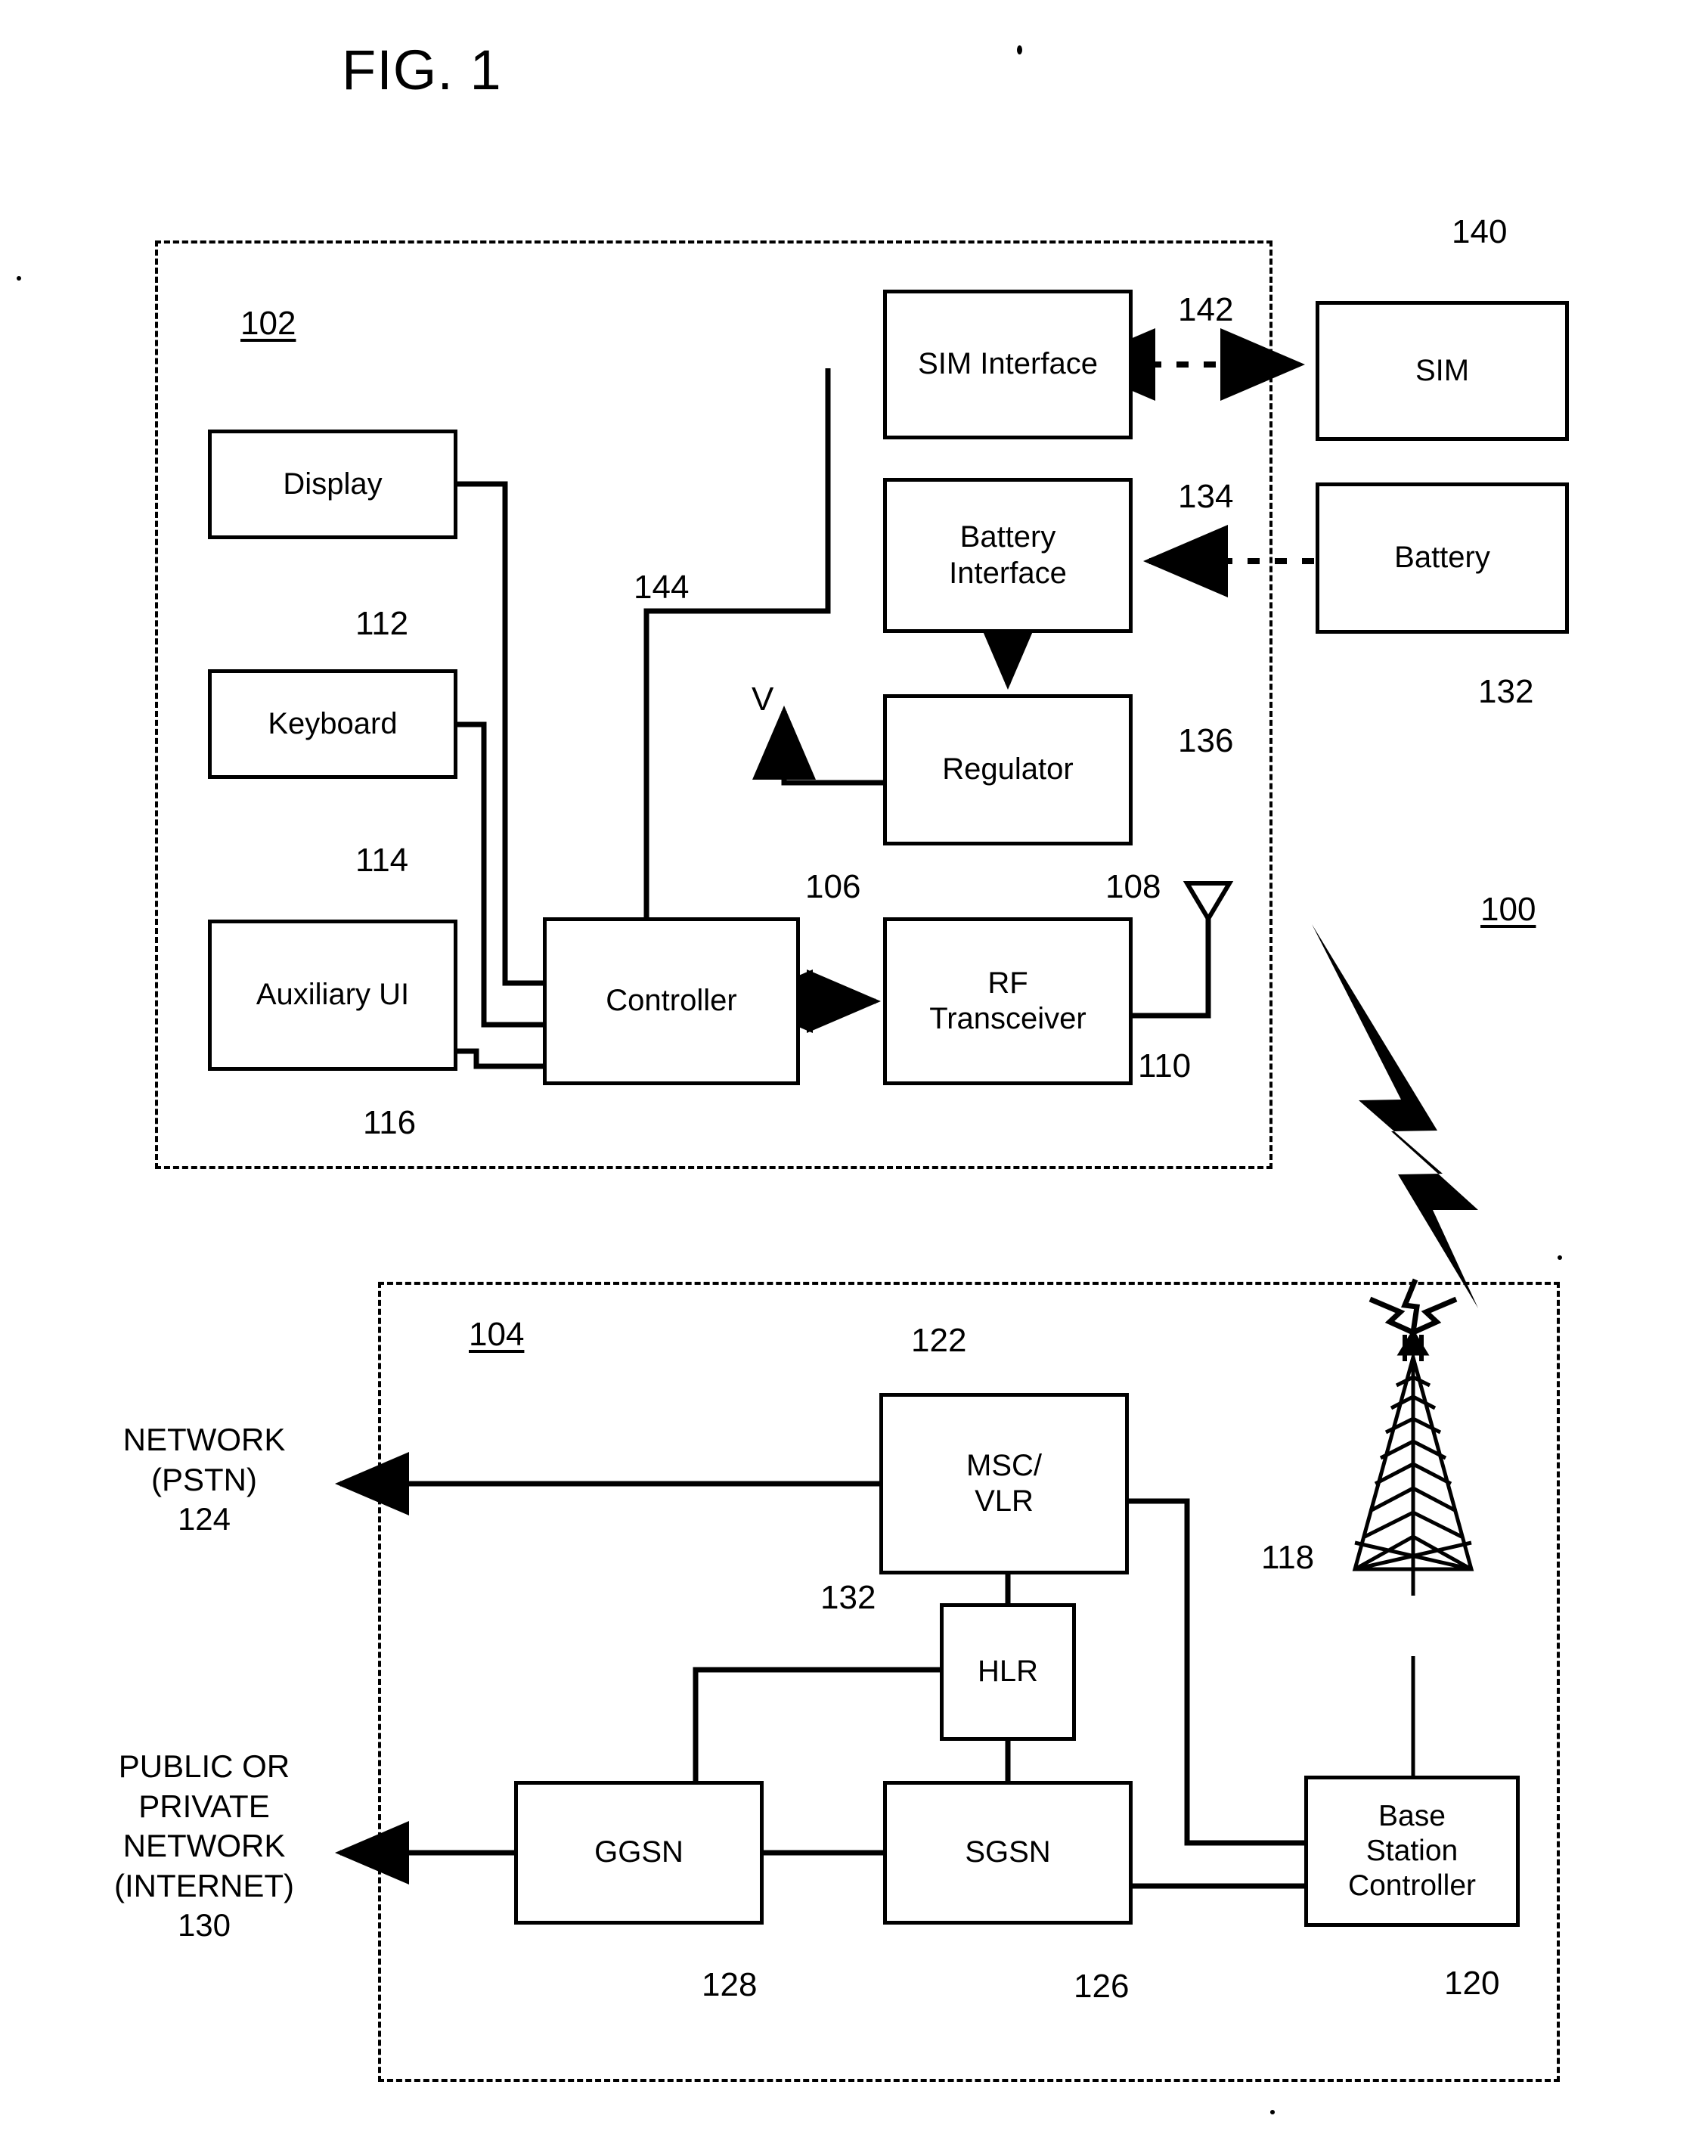  I want to click on block-ggsn: GGSN, so click(639, 1853).